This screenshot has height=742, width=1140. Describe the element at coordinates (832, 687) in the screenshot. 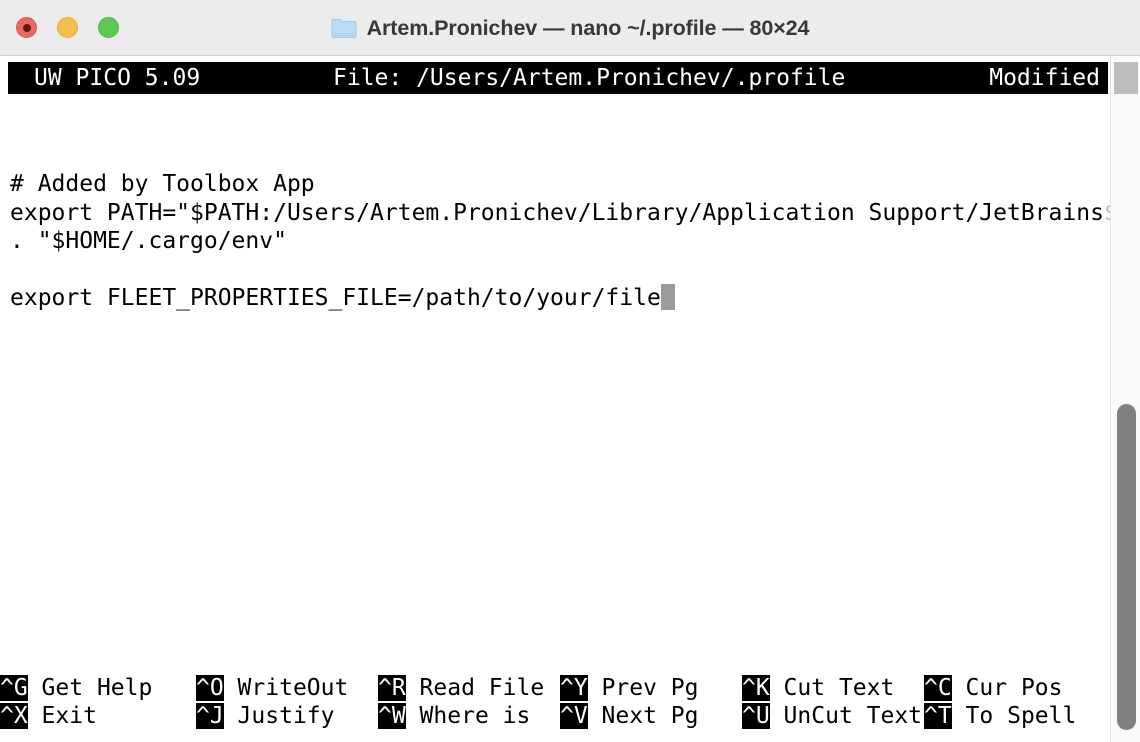

I see `shortcut-label: Cut Text` at that location.